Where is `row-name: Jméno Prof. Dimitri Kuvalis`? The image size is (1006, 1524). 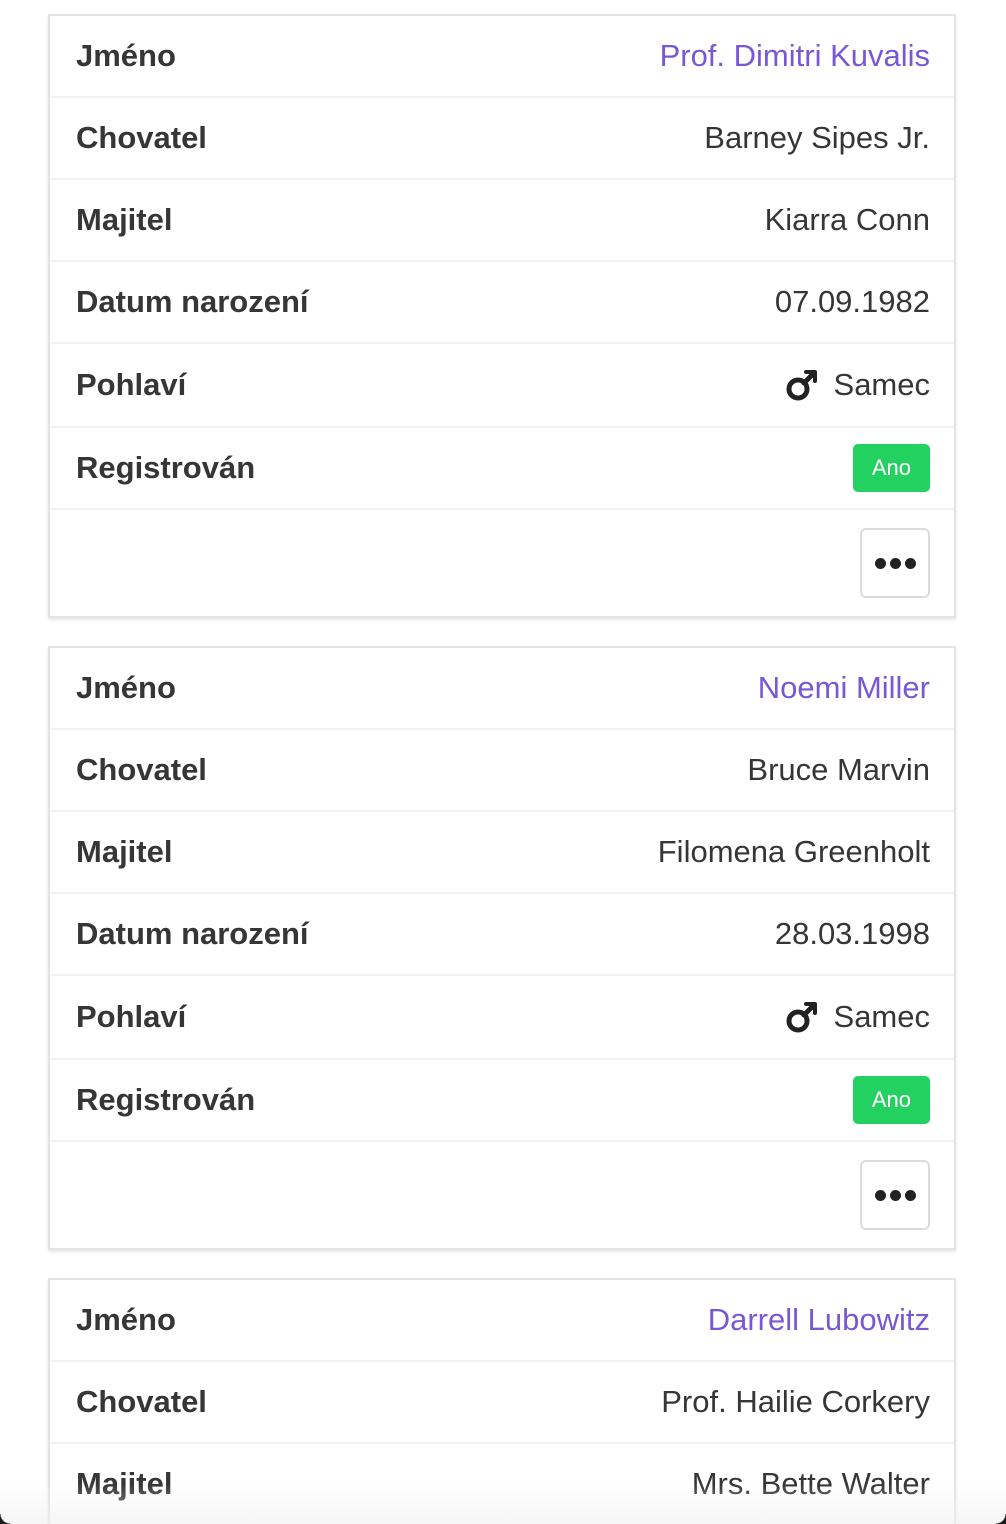 row-name: Jméno Prof. Dimitri Kuvalis is located at coordinates (502, 57).